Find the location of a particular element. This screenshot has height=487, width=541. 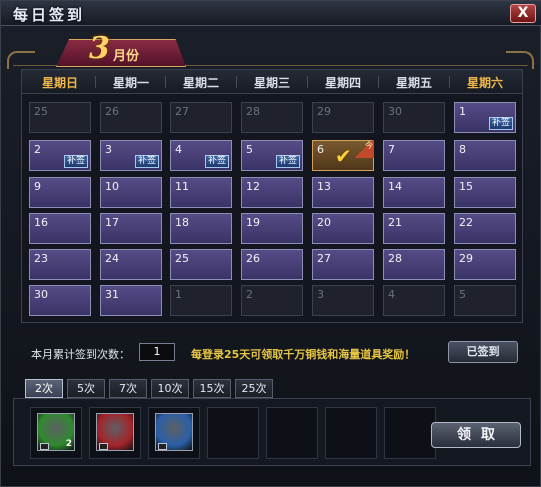

calendar-day: 23 is located at coordinates (60, 264).